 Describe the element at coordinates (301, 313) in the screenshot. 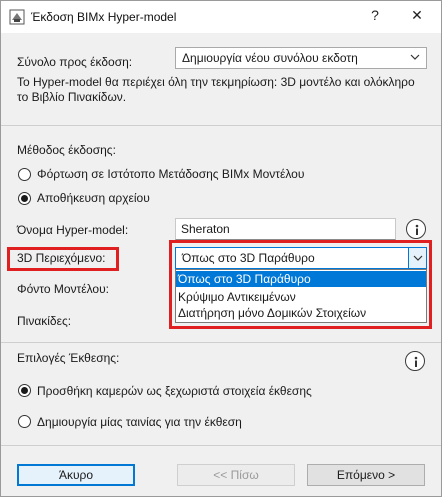

I see `dropdown-option: Διατήρηση μόνο Δομικών Στοιχείων` at that location.